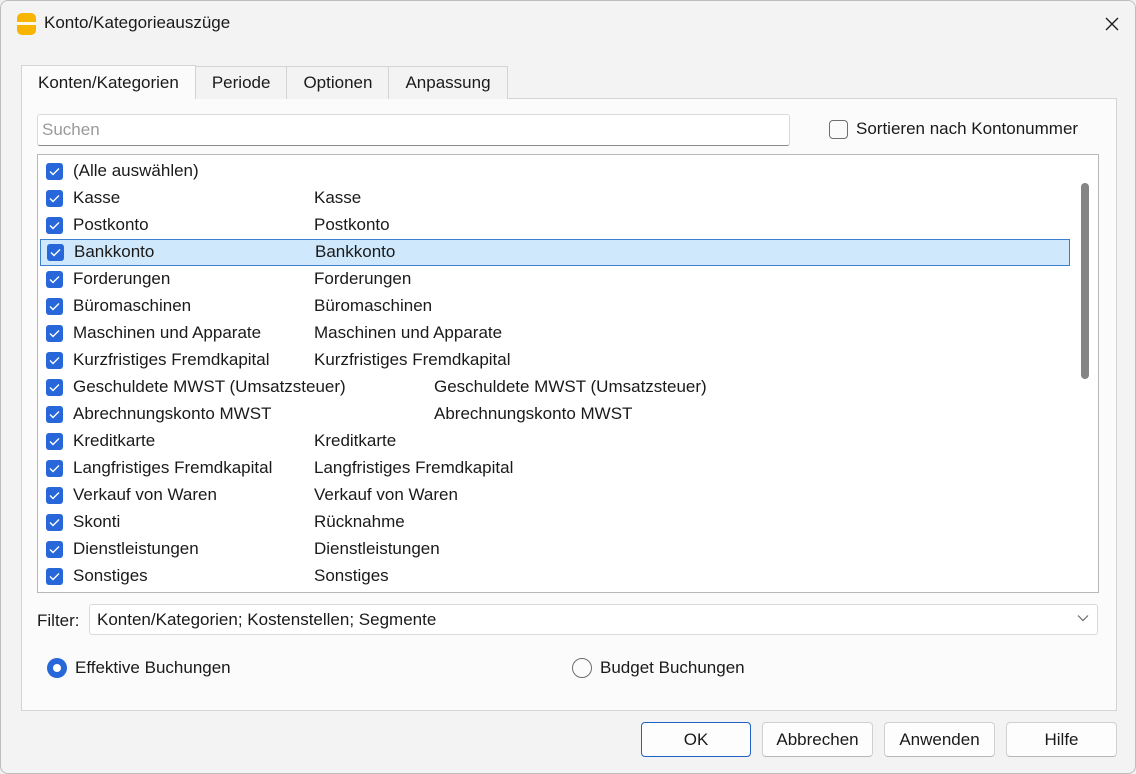 This screenshot has height=774, width=1136. Describe the element at coordinates (172, 413) in the screenshot. I see `account-name: Abrechnungskonto MWST` at that location.